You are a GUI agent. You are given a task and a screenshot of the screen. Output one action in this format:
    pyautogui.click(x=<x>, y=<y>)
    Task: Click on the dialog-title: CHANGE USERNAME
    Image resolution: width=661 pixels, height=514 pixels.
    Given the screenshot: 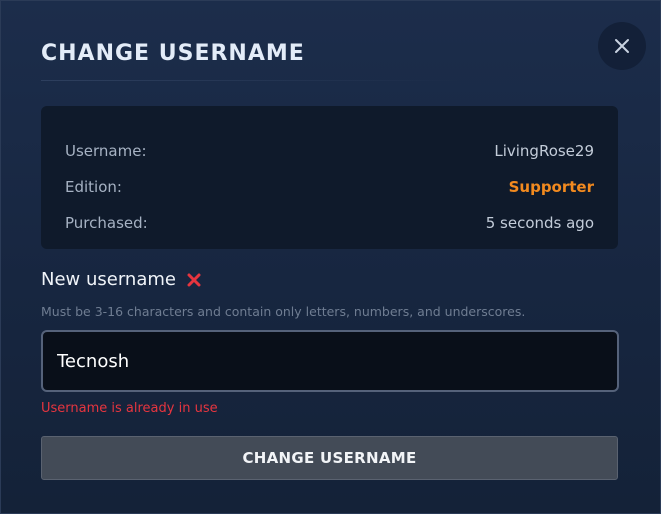 What is the action you would take?
    pyautogui.click(x=173, y=53)
    